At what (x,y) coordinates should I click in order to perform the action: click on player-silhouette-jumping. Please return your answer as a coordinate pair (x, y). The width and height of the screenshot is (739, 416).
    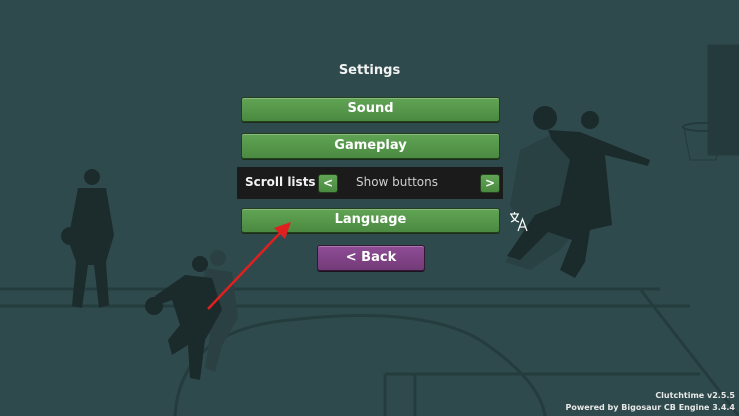
    Looking at the image, I should click on (577, 192).